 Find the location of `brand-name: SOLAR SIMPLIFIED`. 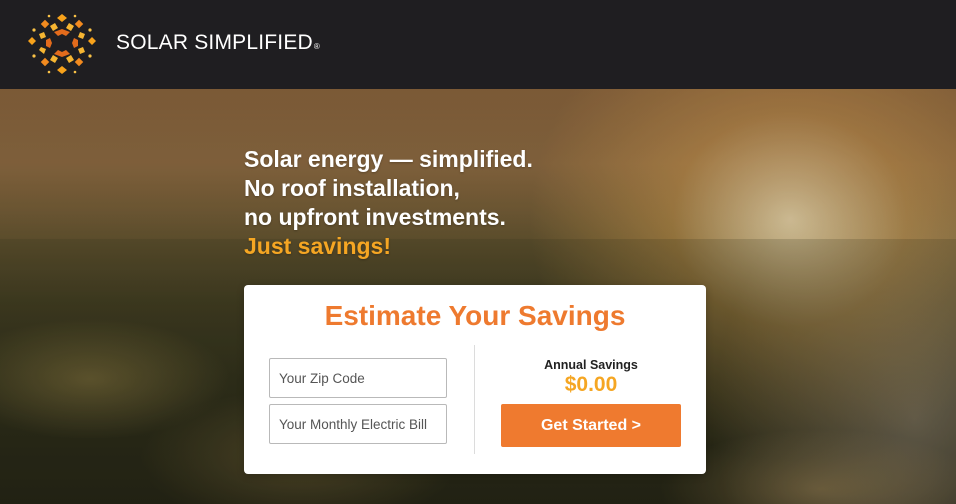

brand-name: SOLAR SIMPLIFIED is located at coordinates (214, 42).